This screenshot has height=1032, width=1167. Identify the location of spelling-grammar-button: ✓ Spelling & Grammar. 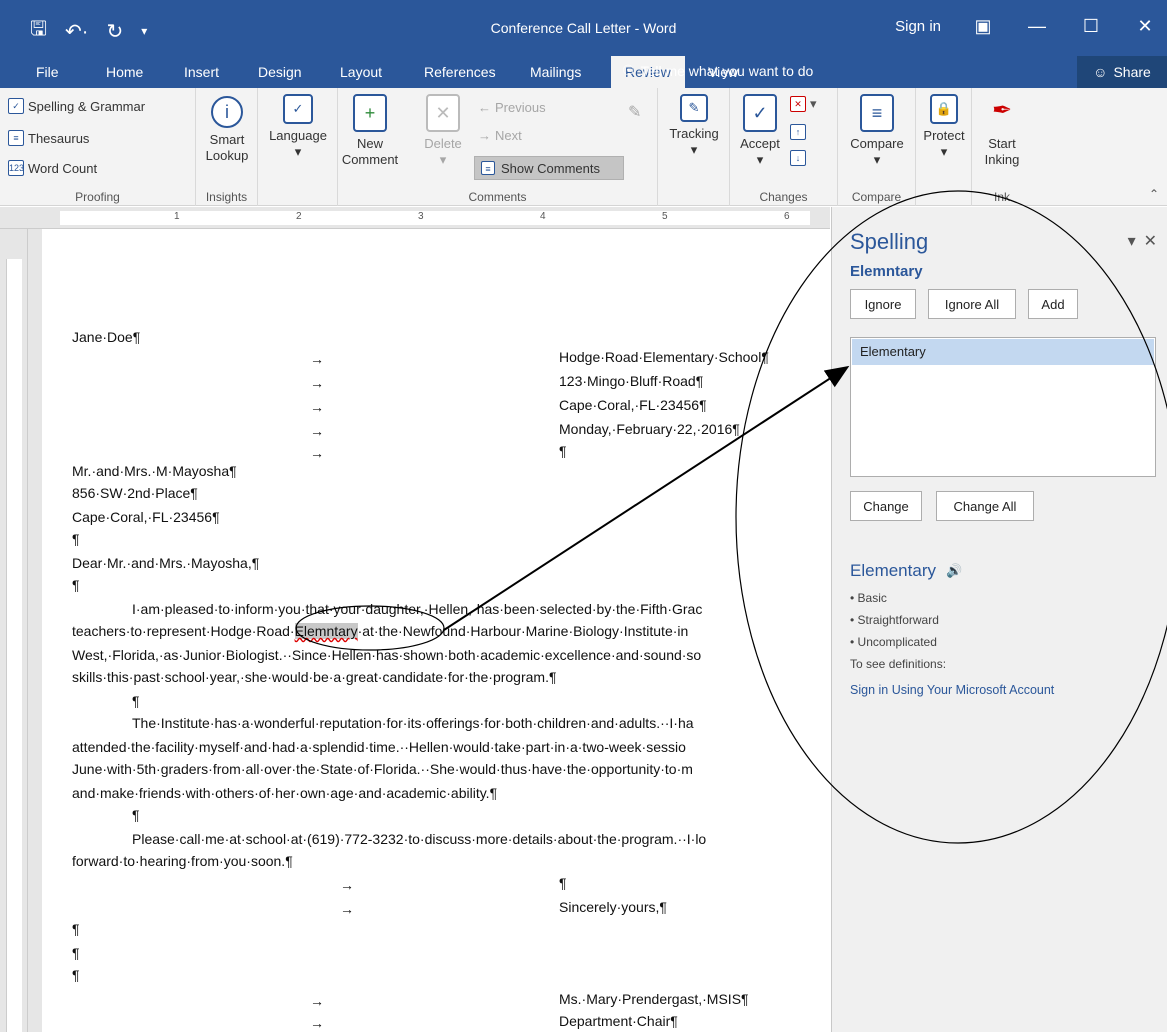
(76, 106).